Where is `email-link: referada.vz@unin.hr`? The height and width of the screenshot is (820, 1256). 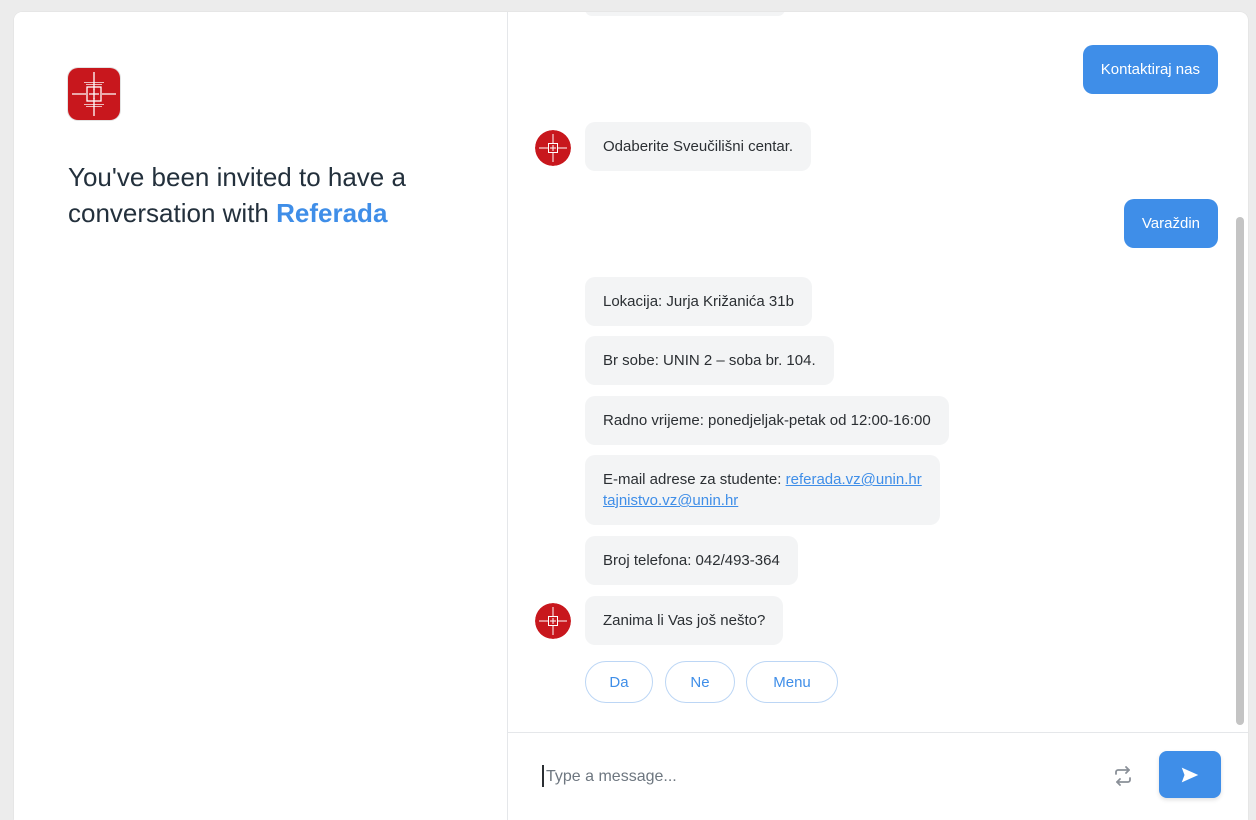
email-link: referada.vz@unin.hr is located at coordinates (854, 479).